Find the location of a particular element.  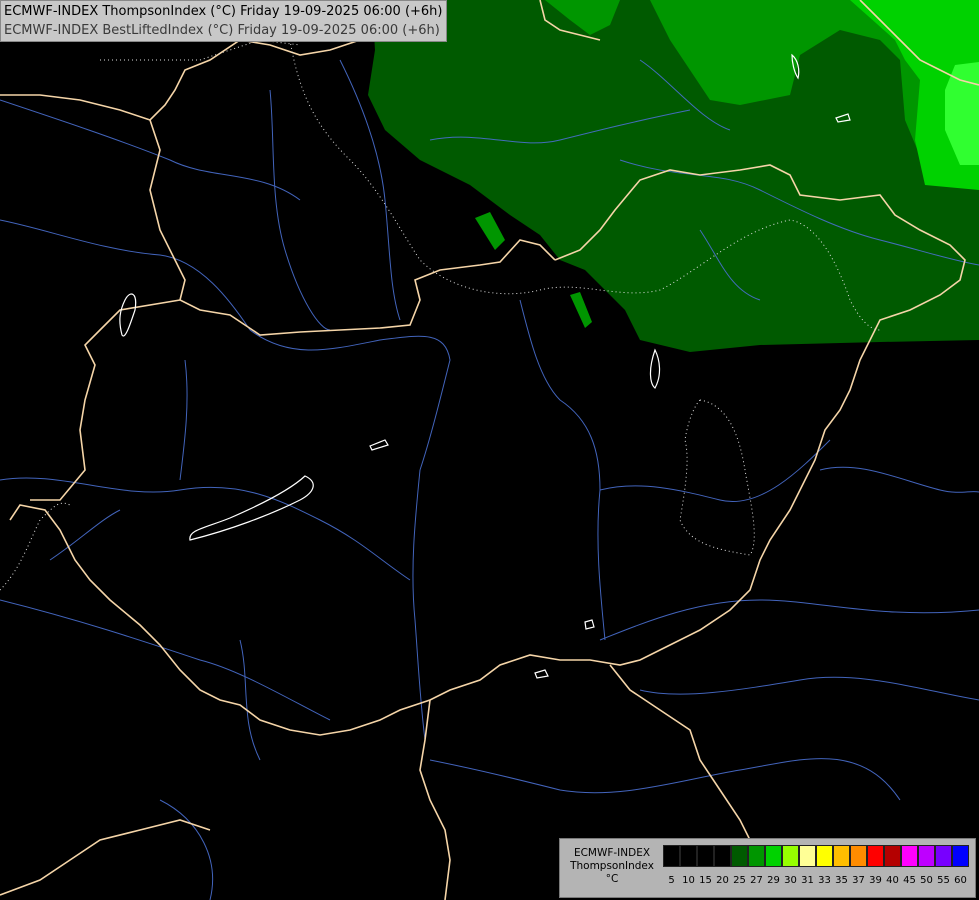

legend-tick-label: 60 is located at coordinates (960, 880).